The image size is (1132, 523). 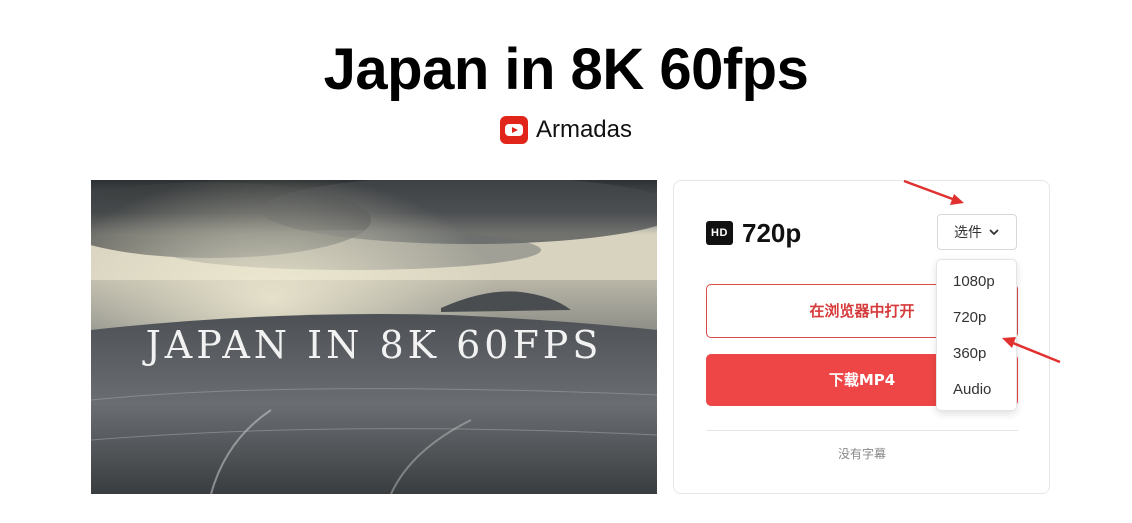 What do you see at coordinates (584, 130) in the screenshot?
I see `channel-name: Armadas` at bounding box center [584, 130].